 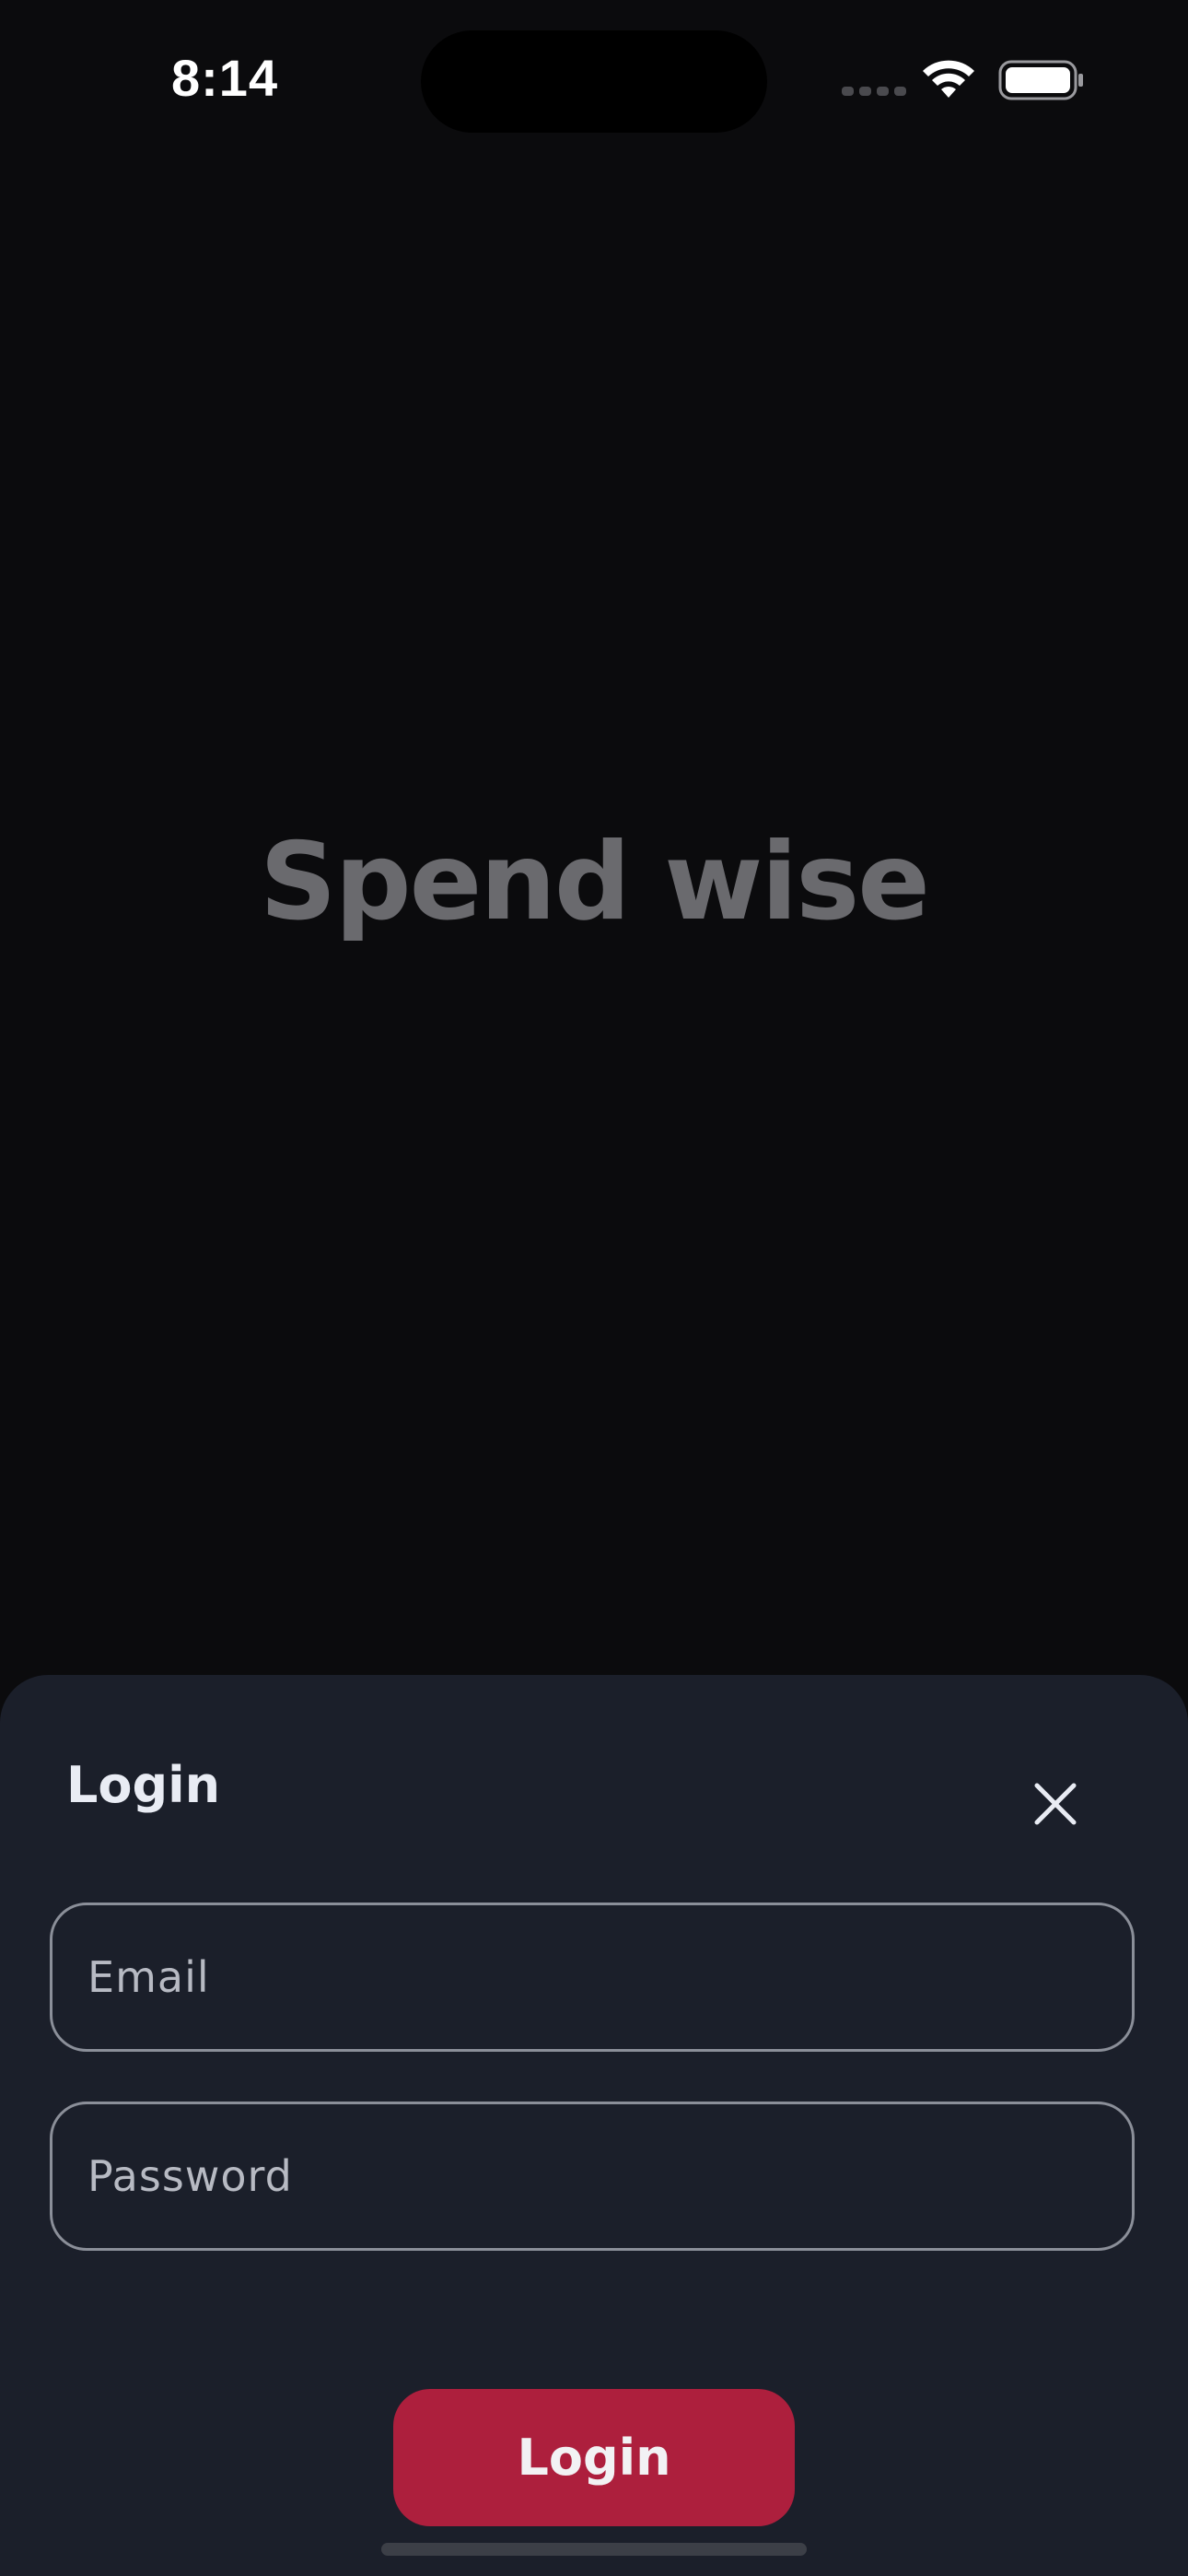 What do you see at coordinates (948, 79) in the screenshot?
I see `wifi-icon` at bounding box center [948, 79].